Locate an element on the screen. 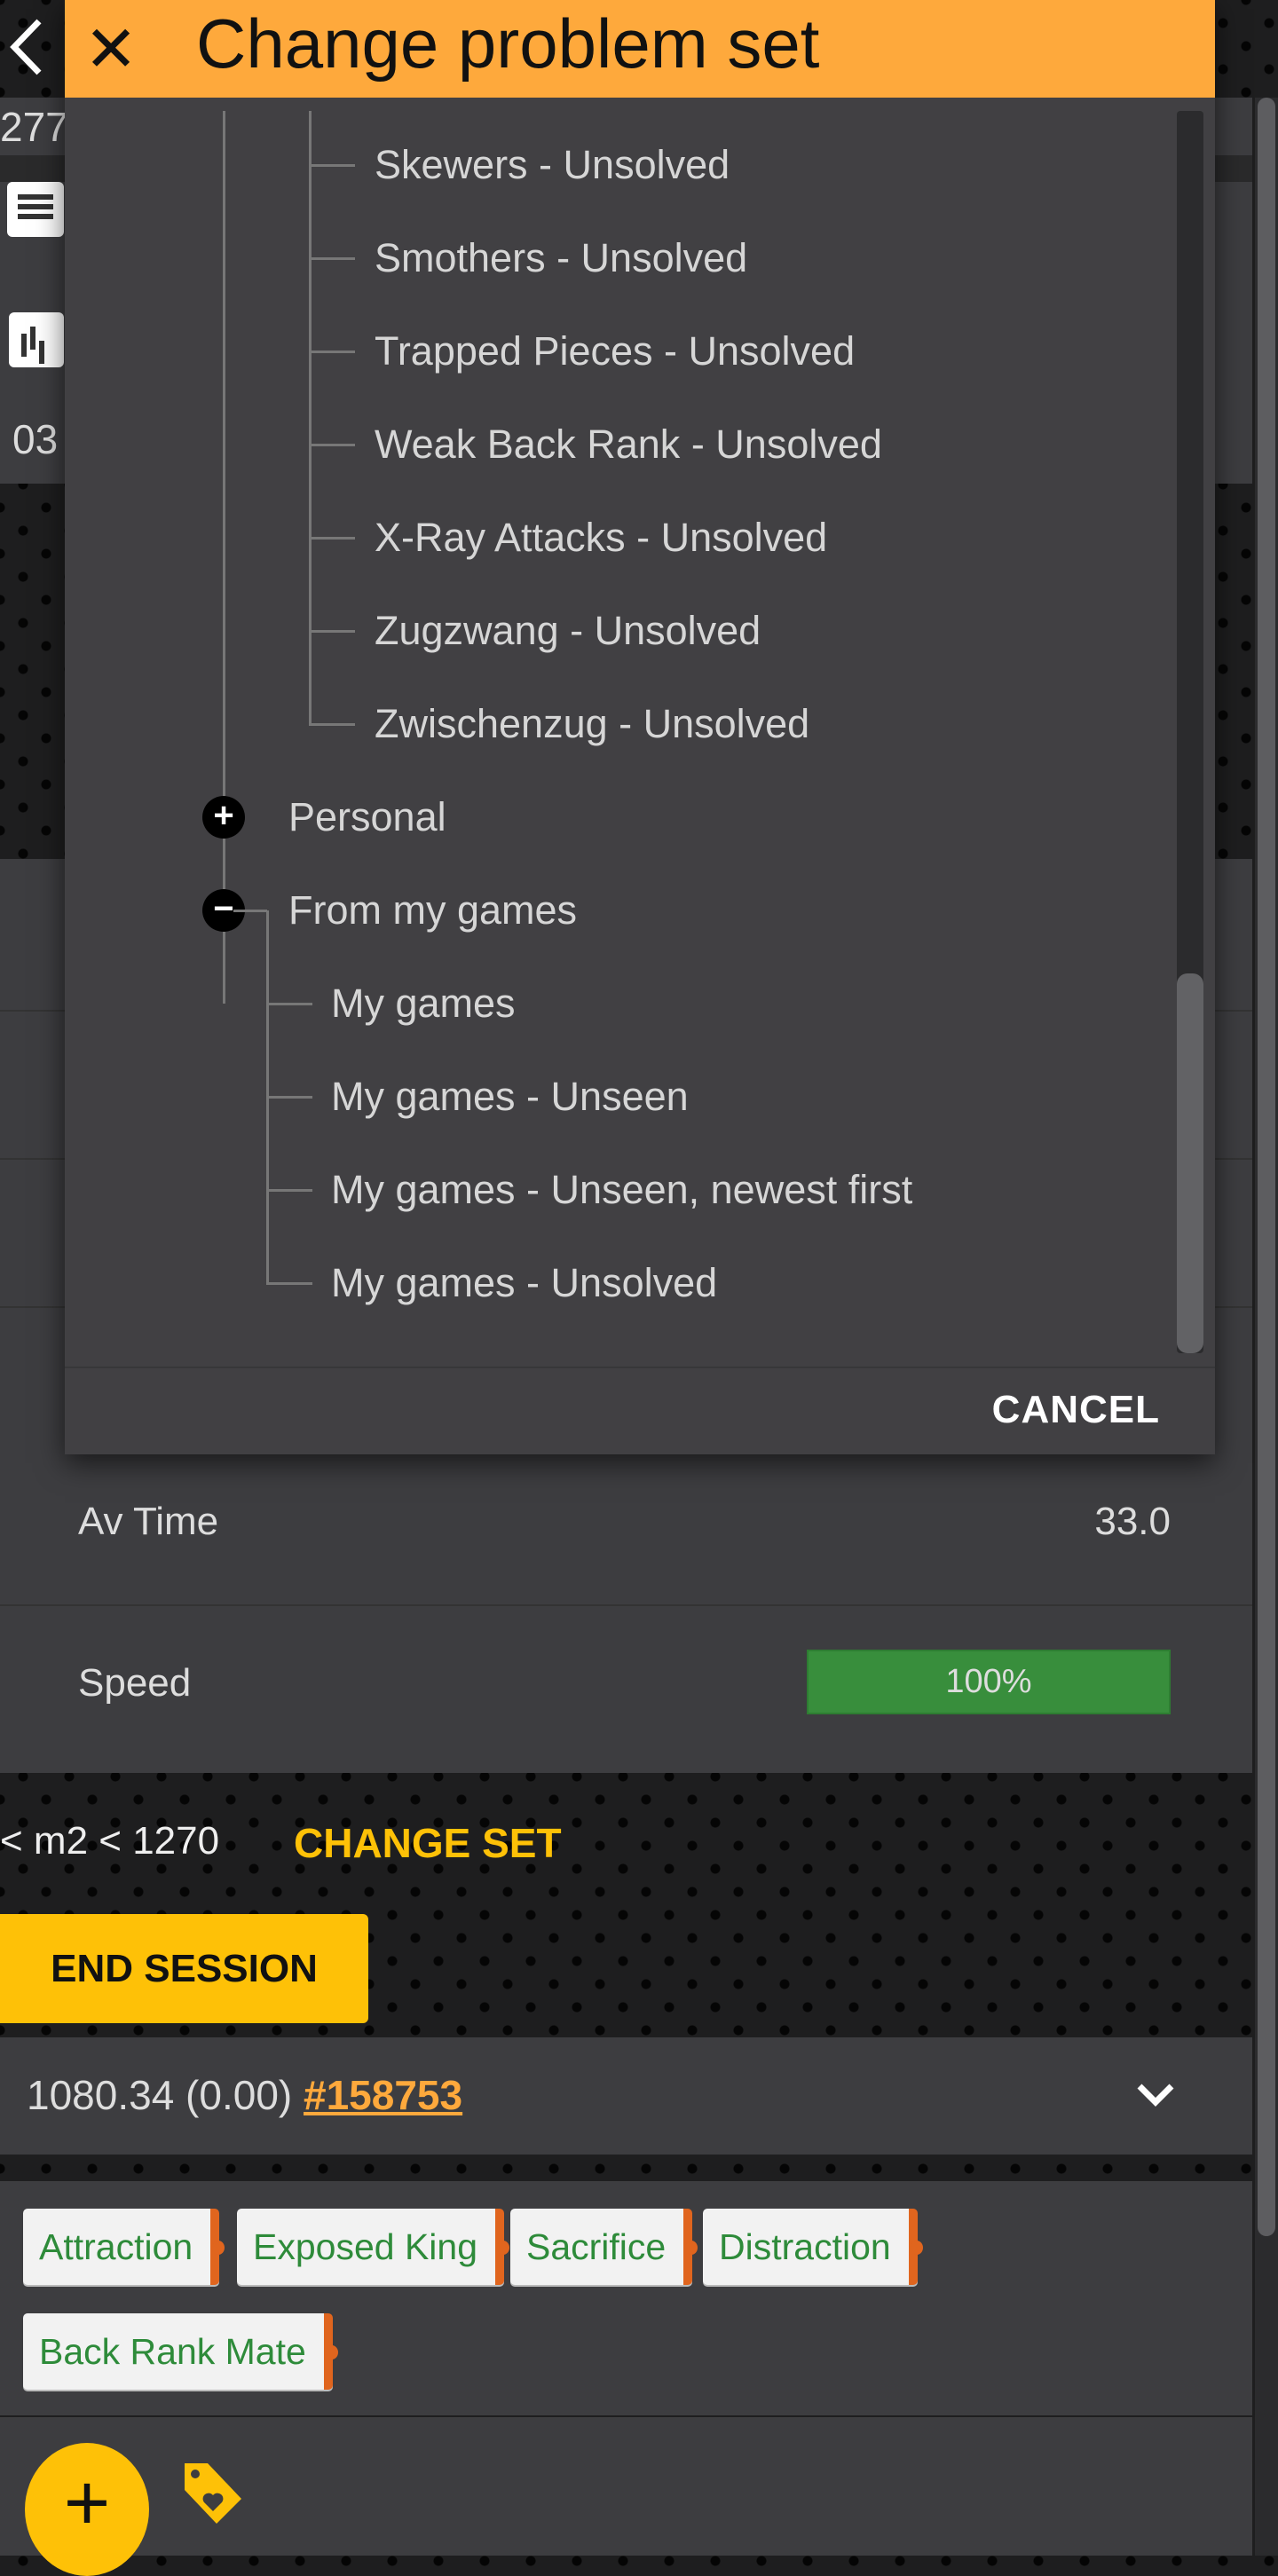 Image resolution: width=1278 pixels, height=2576 pixels. chevron-down-icon is located at coordinates (1155, 2098).